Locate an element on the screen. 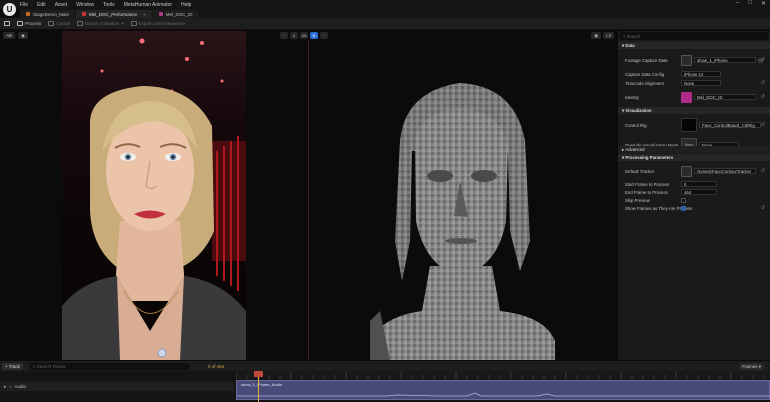  skip-preview-label: Skip Preview is located at coordinates (637, 200).